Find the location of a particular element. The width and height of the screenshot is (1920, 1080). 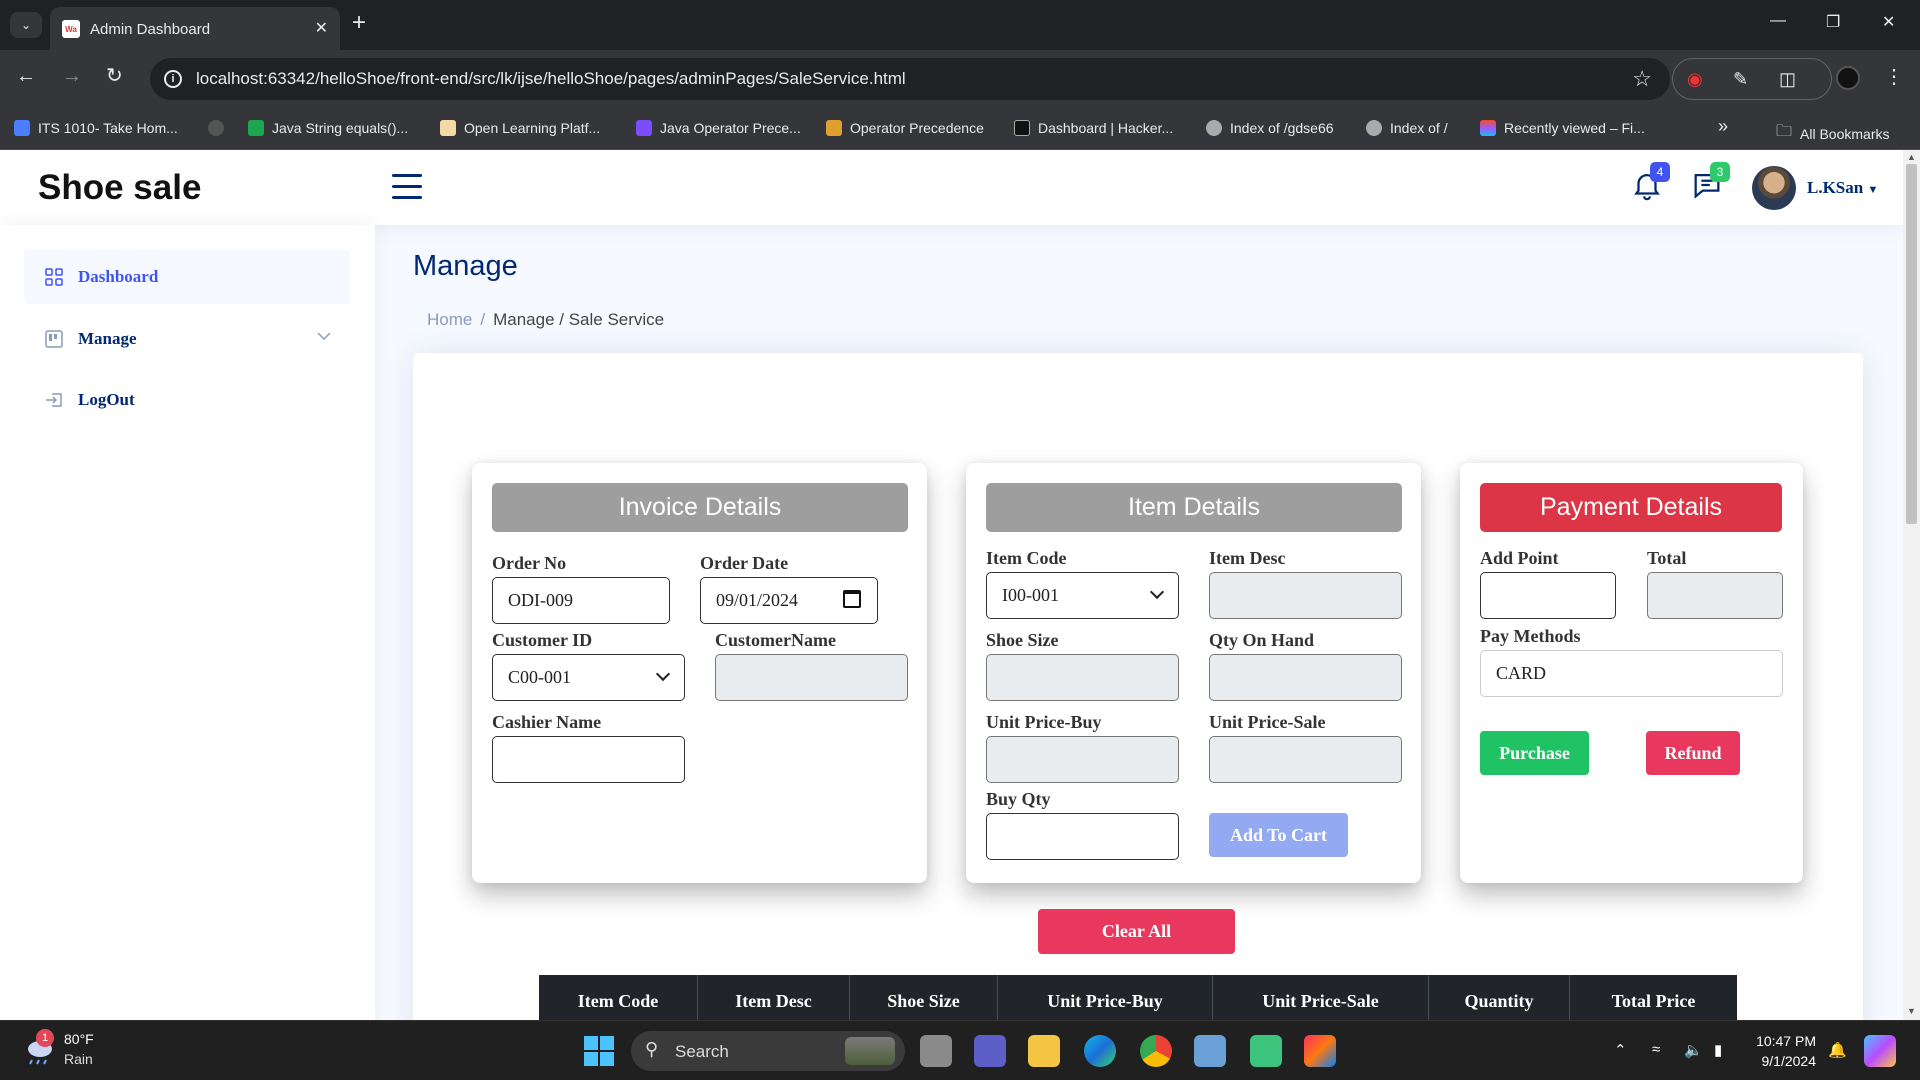

windows-start-icon is located at coordinates (599, 1051).